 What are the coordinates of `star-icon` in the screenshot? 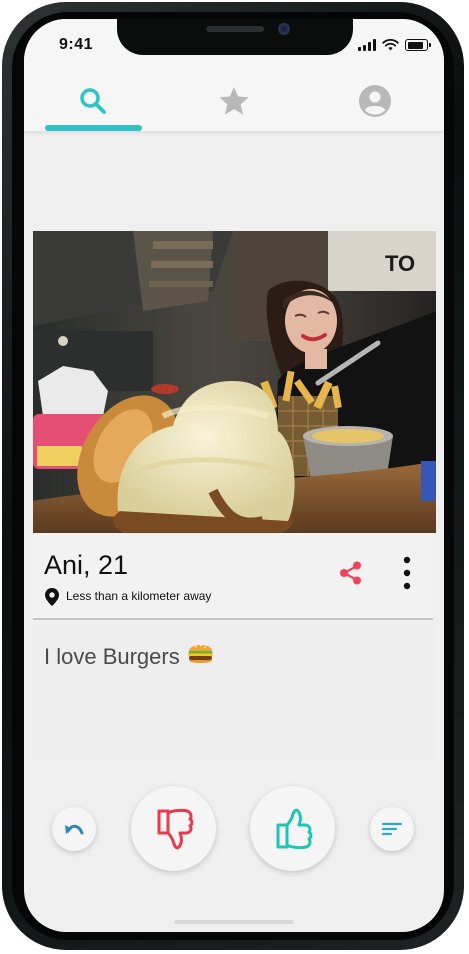 It's located at (234, 101).